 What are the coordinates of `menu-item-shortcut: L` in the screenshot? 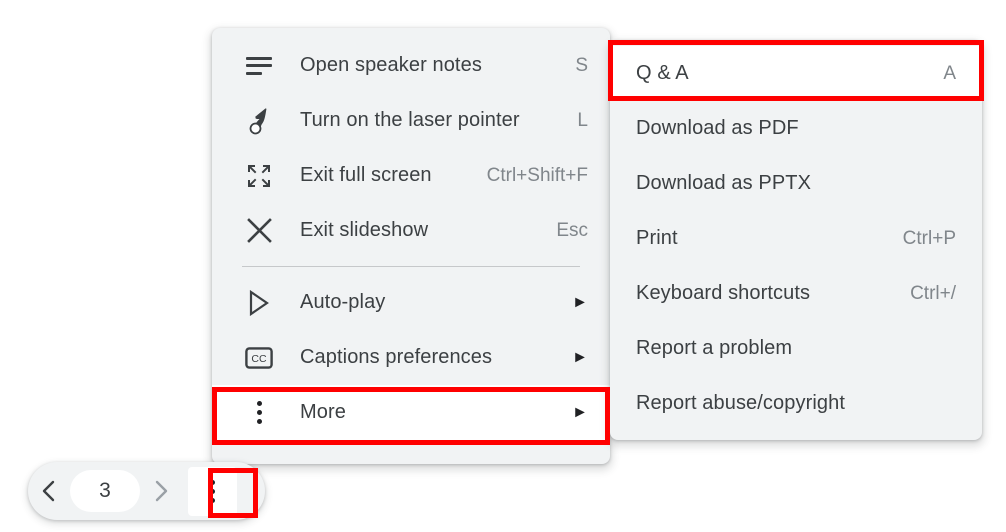 It's located at (582, 120).